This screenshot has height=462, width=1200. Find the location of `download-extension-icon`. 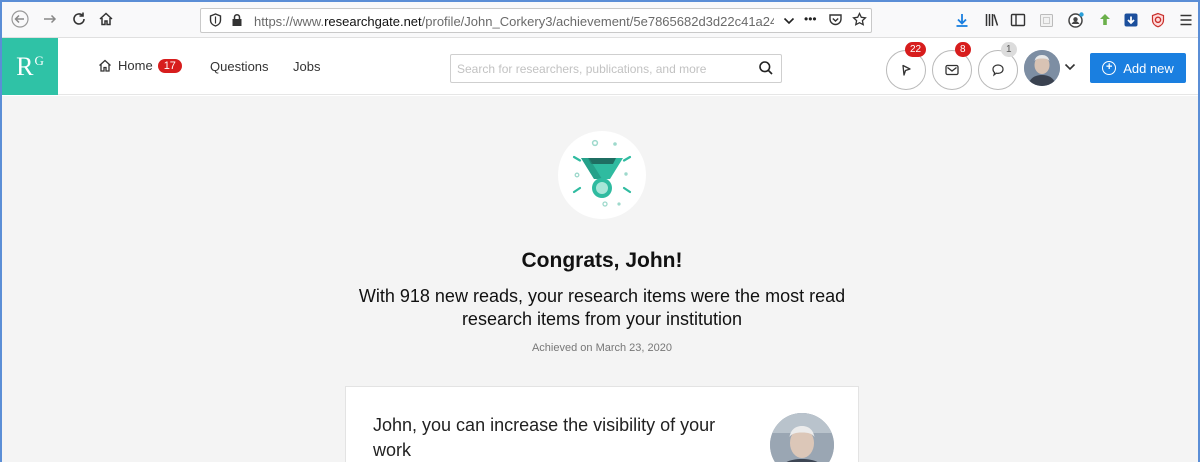

download-extension-icon is located at coordinates (1131, 20).